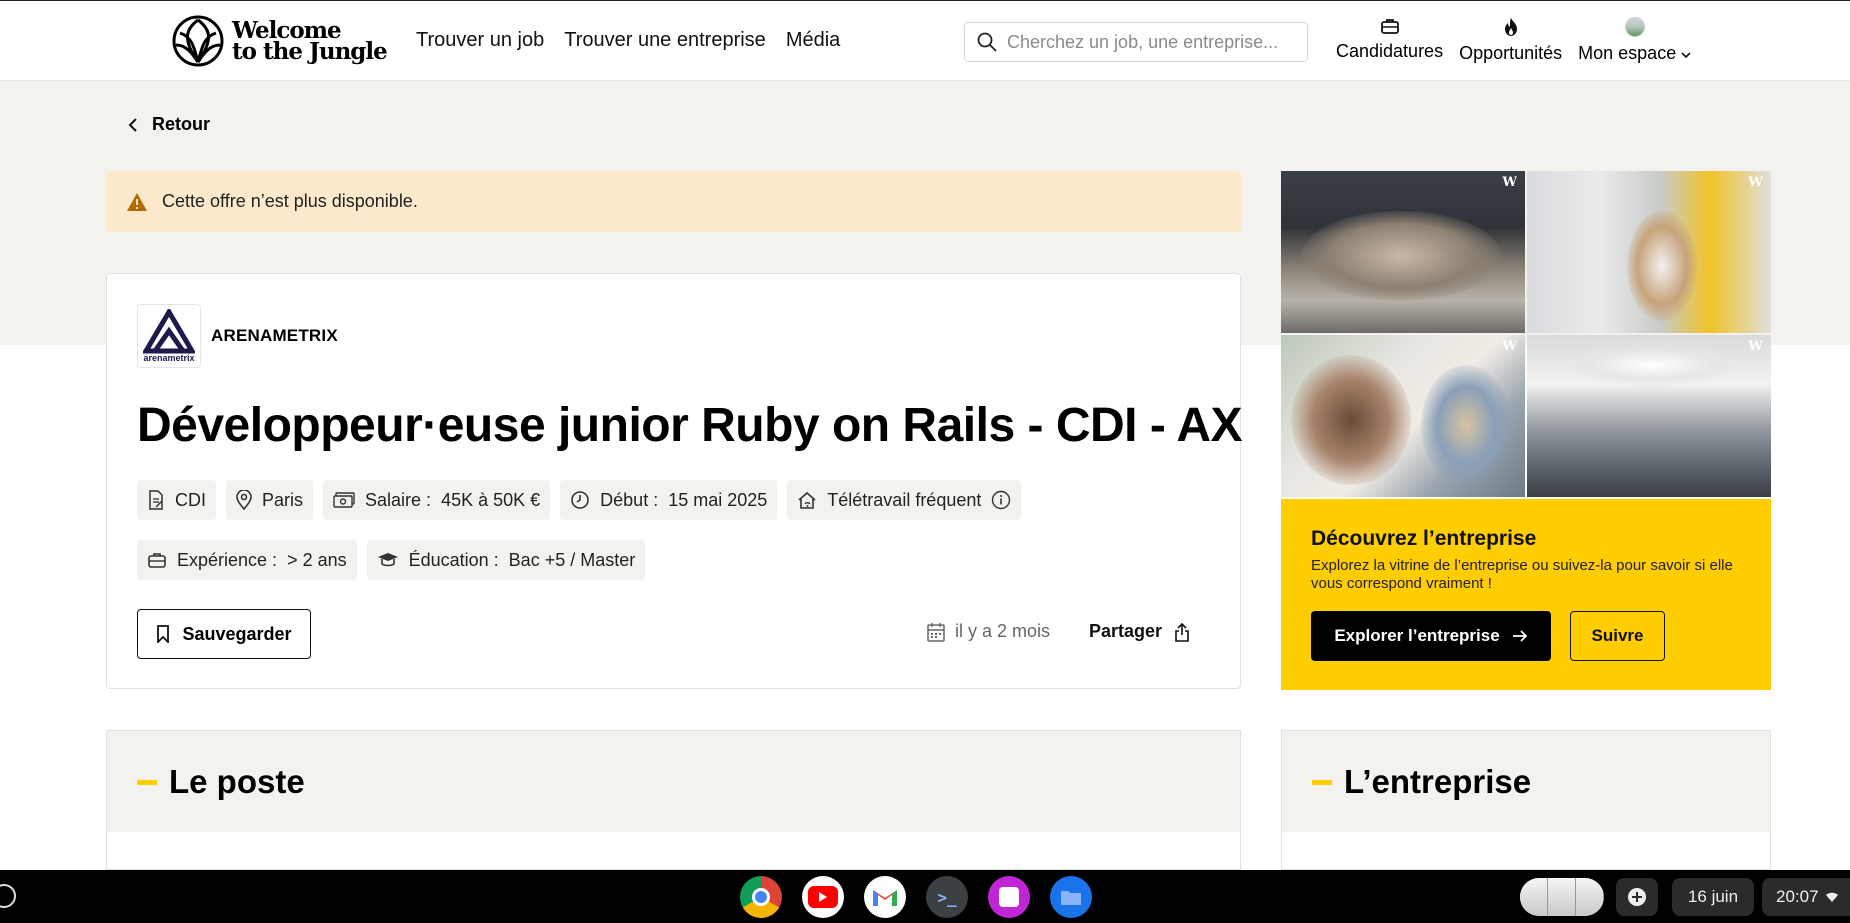 The width and height of the screenshot is (1850, 923). Describe the element at coordinates (813, 40) in the screenshot. I see `nav-media: Média` at that location.